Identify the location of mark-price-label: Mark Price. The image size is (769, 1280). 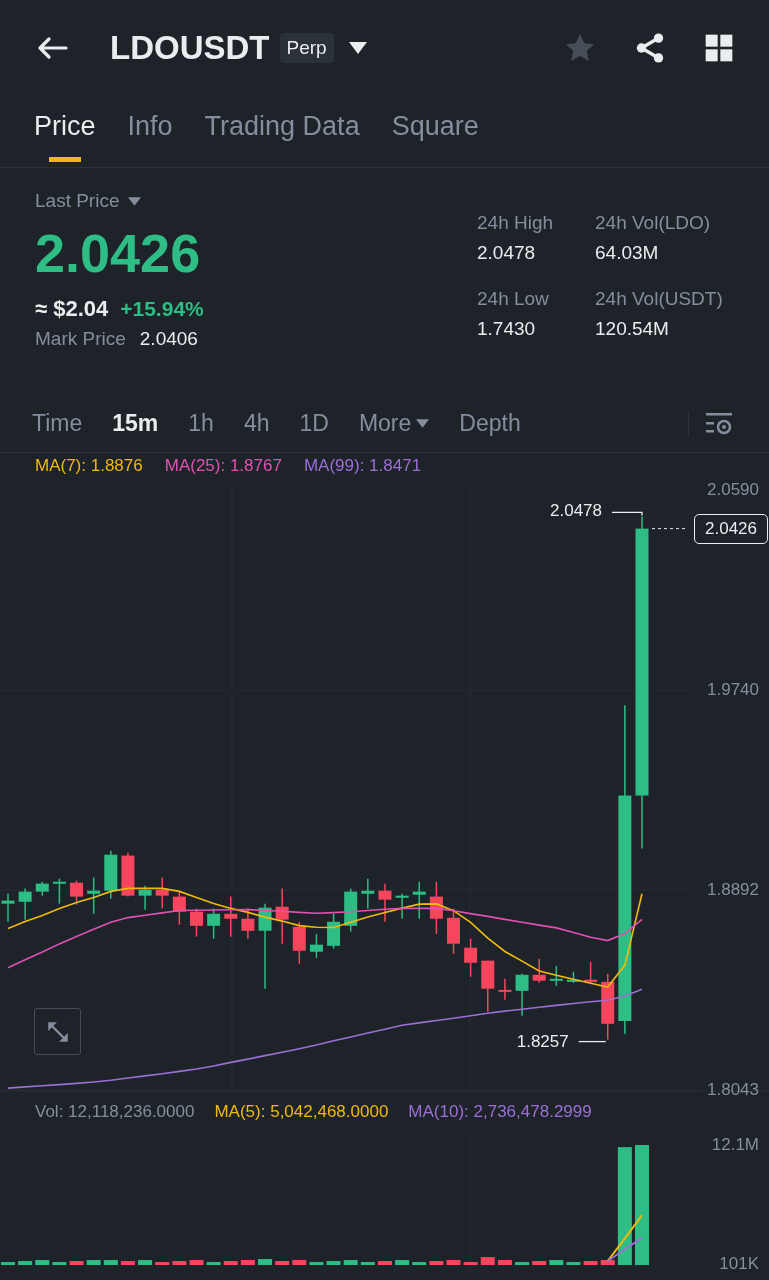
(80, 339).